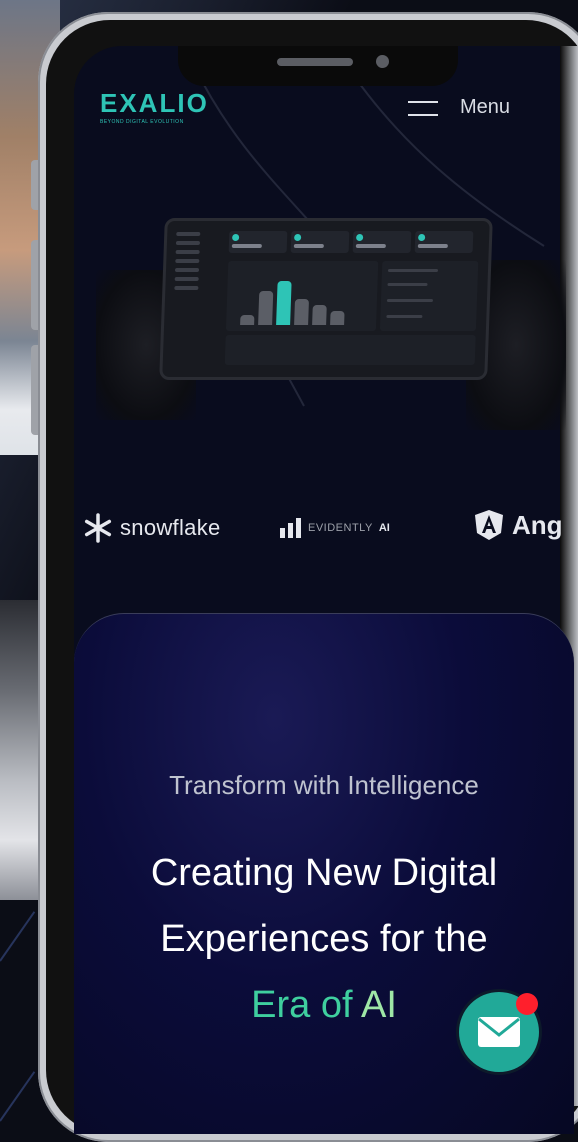 The width and height of the screenshot is (578, 1142). Describe the element at coordinates (499, 1032) in the screenshot. I see `mail-icon` at that location.